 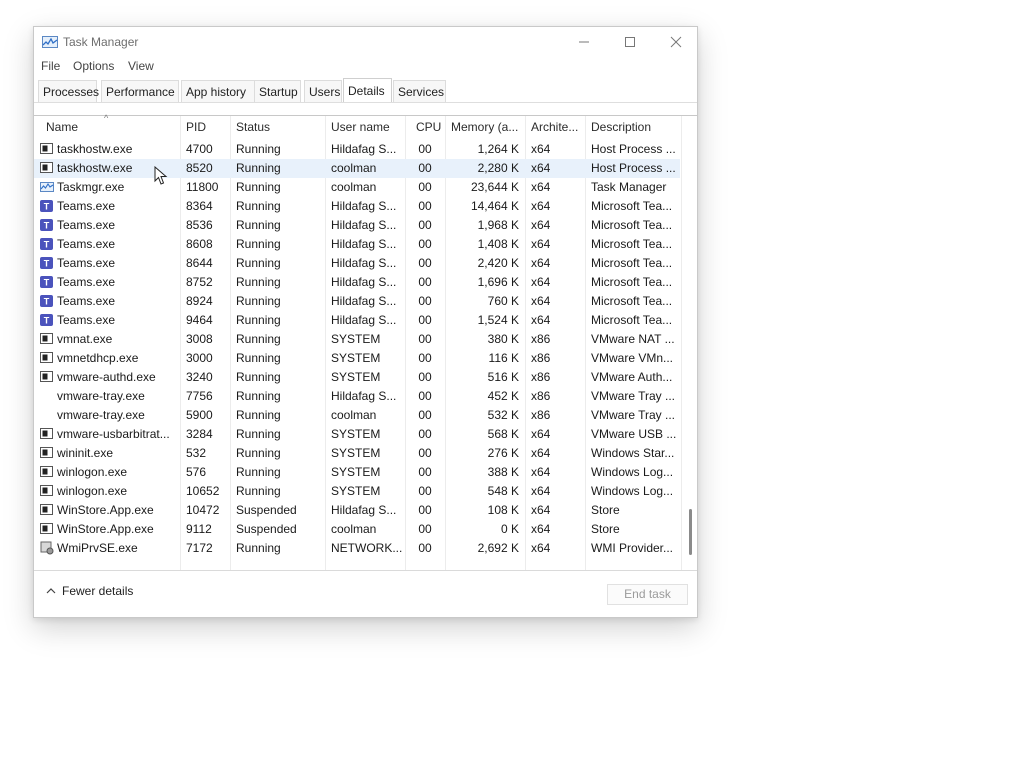 I want to click on process-pid-cell: 576, so click(x=196, y=472).